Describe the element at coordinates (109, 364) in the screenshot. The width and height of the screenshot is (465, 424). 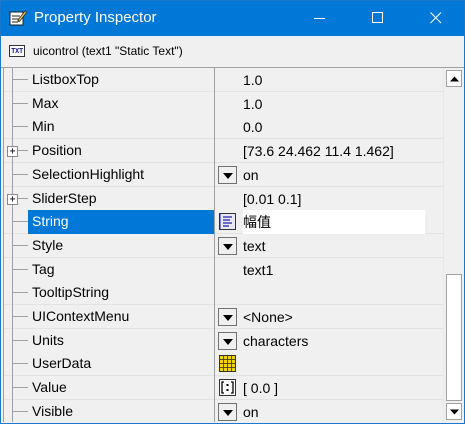
I see `property-name-cell: UserData` at that location.